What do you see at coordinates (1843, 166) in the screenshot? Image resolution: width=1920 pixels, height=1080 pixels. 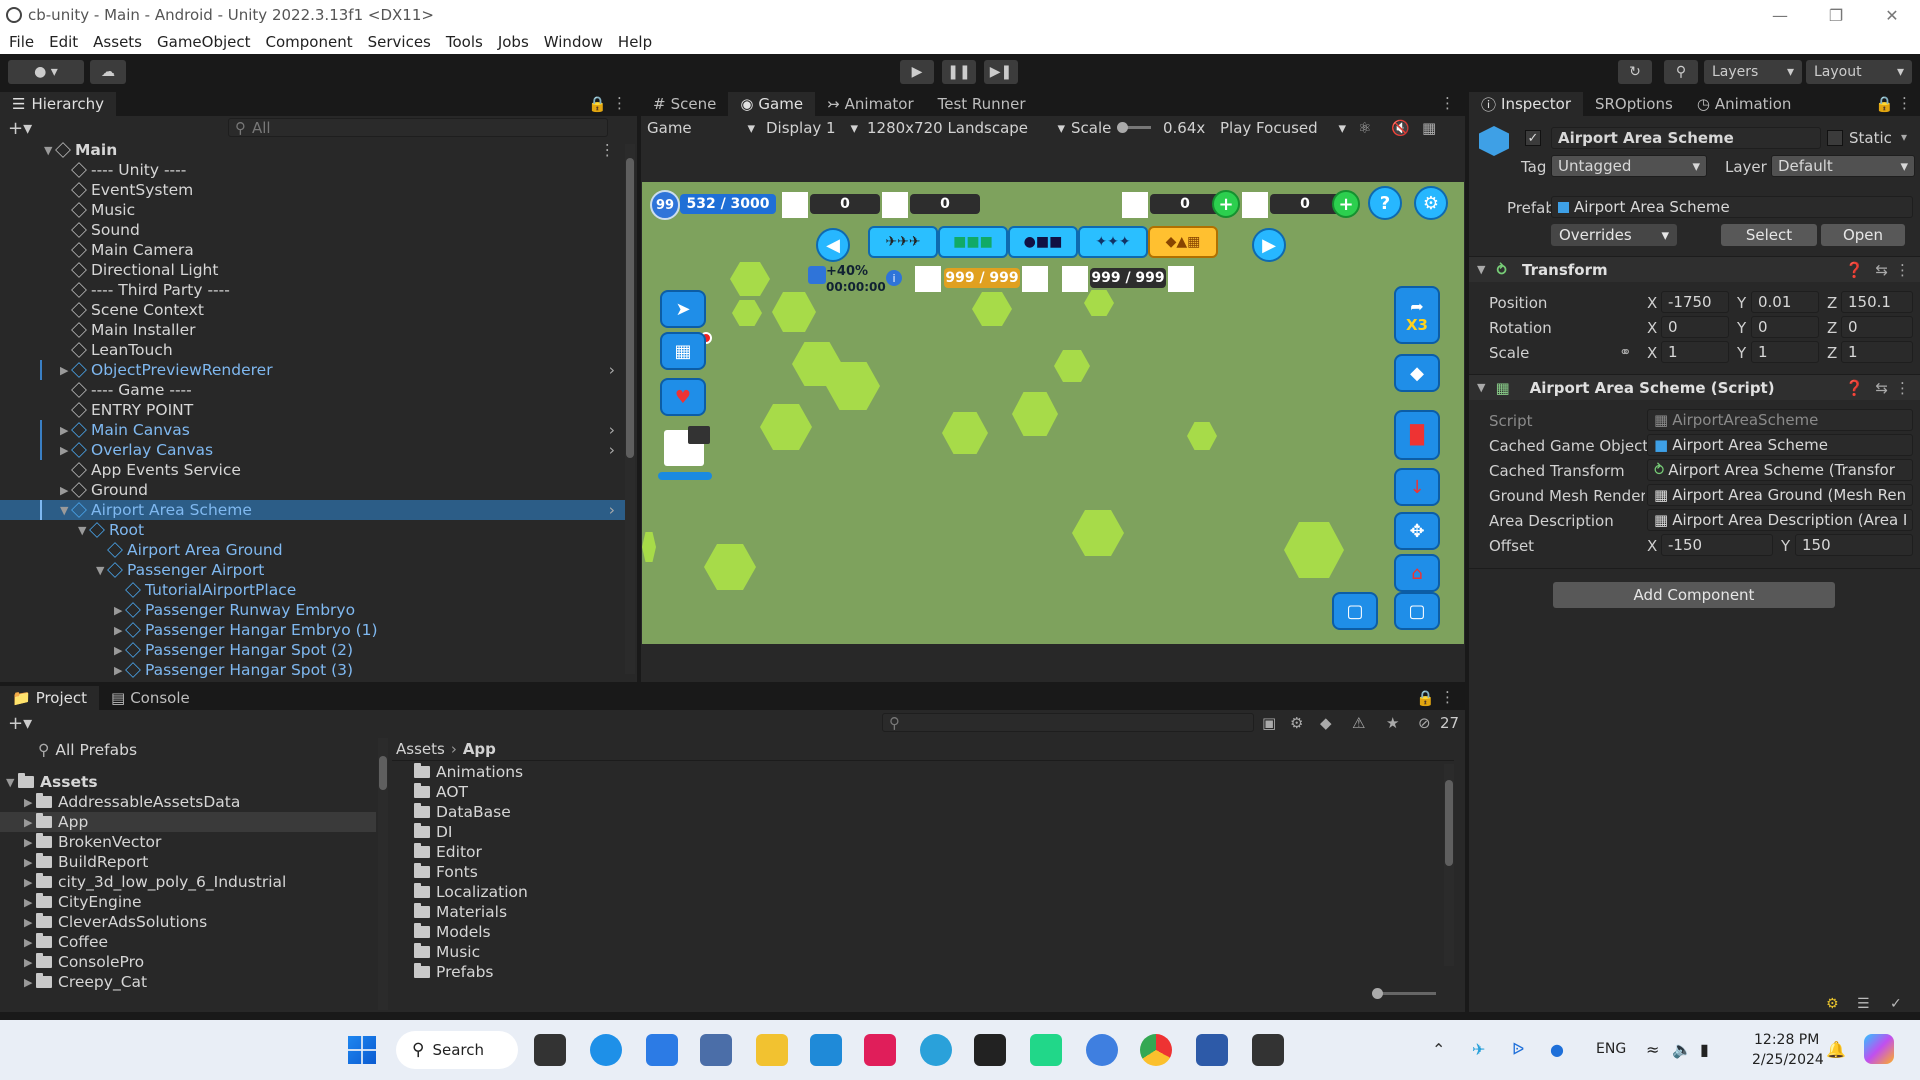 I see `layer-dropdown: Default ▾` at bounding box center [1843, 166].